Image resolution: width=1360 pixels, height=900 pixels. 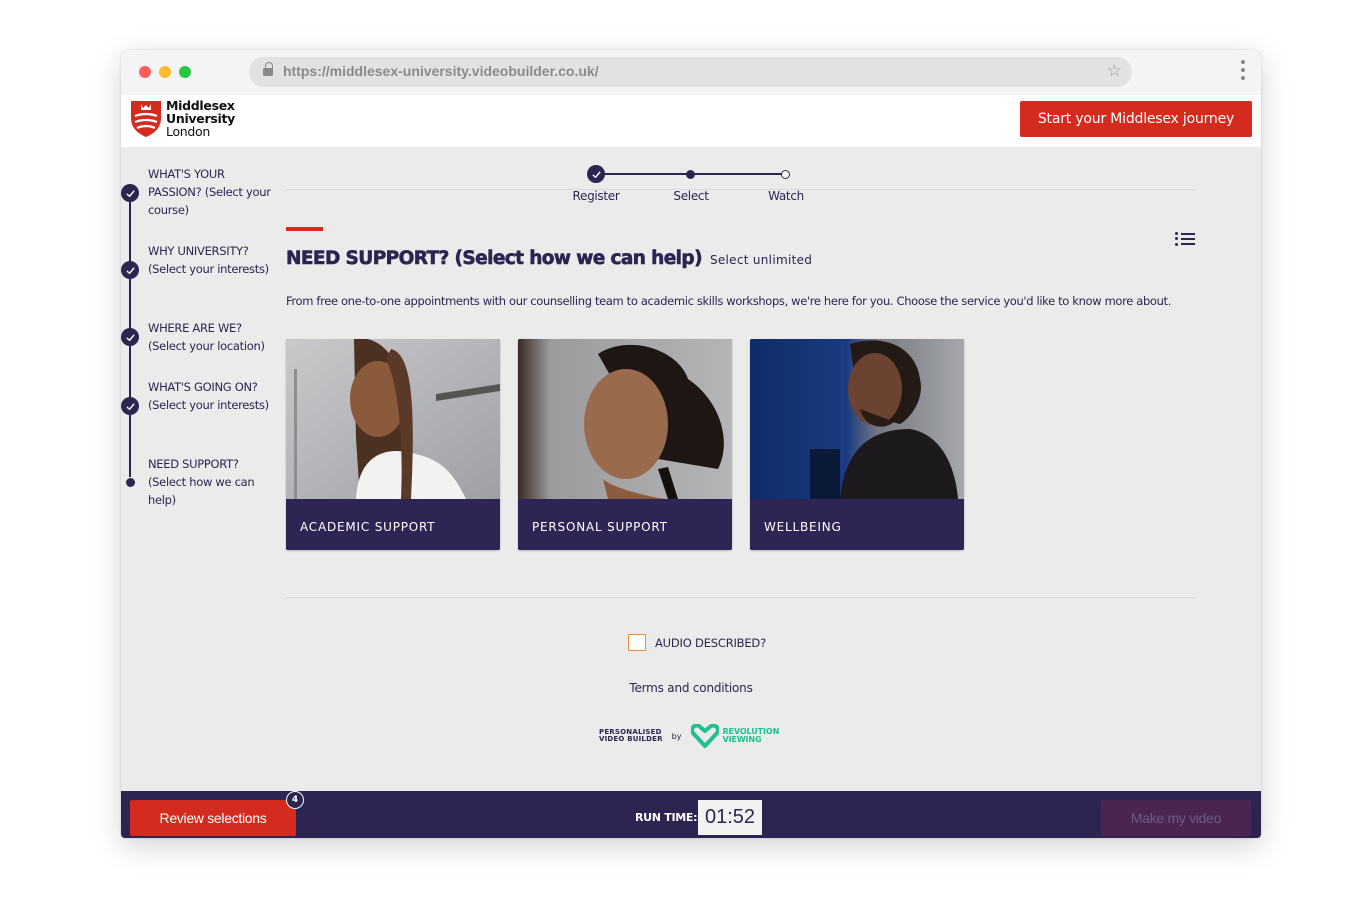 What do you see at coordinates (1136, 119) in the screenshot?
I see `start-journey-button: Start your Middlesex journey` at bounding box center [1136, 119].